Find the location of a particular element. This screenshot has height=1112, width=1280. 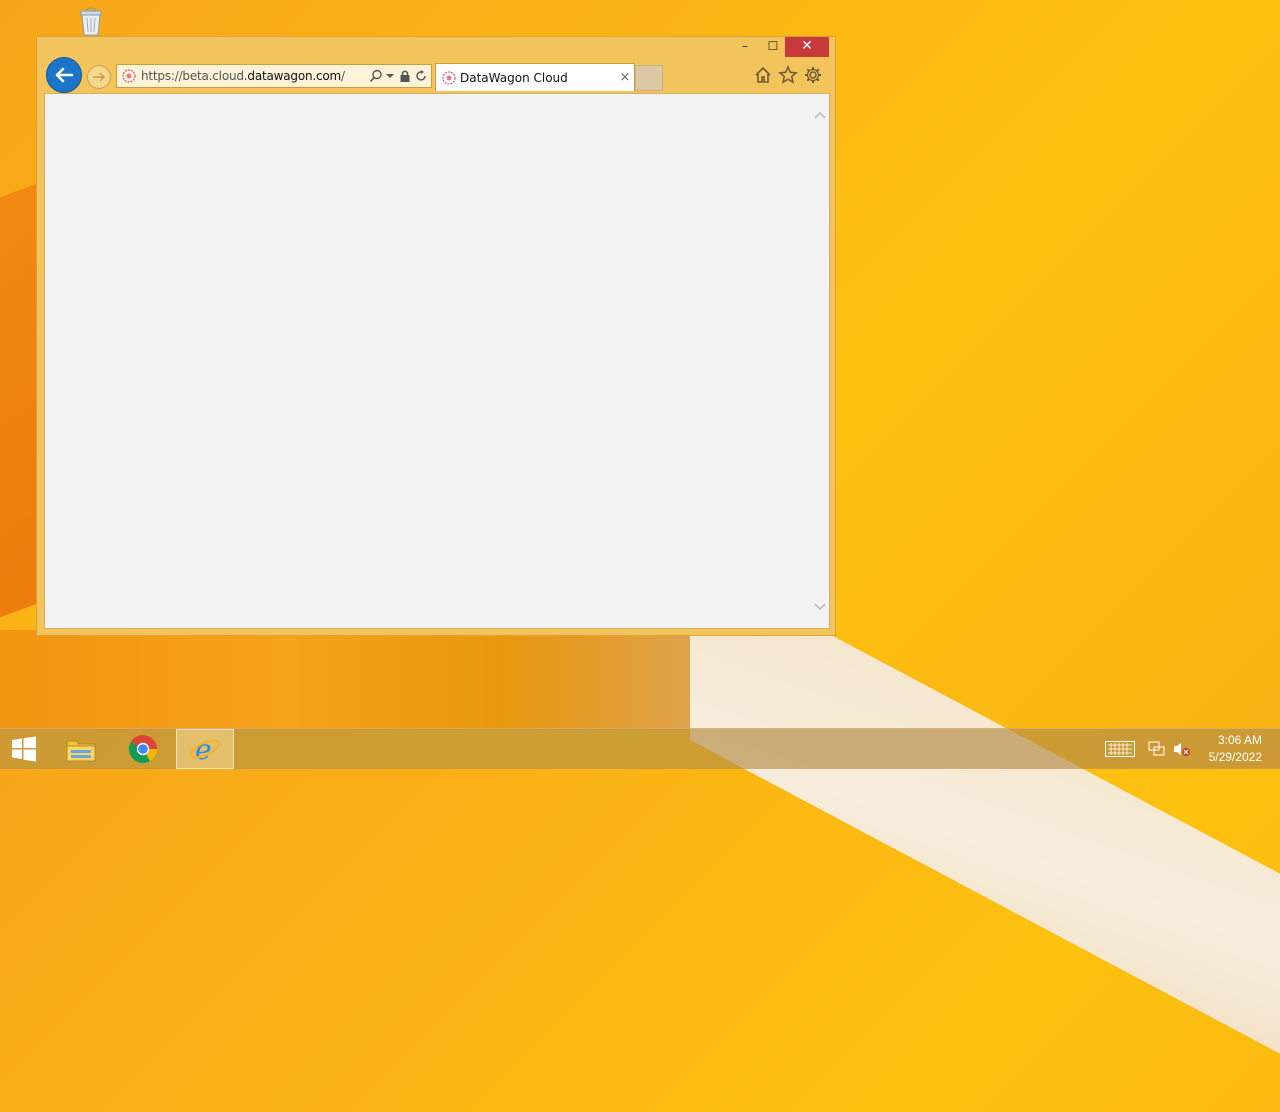

back-arrow-icon is located at coordinates (64, 75).